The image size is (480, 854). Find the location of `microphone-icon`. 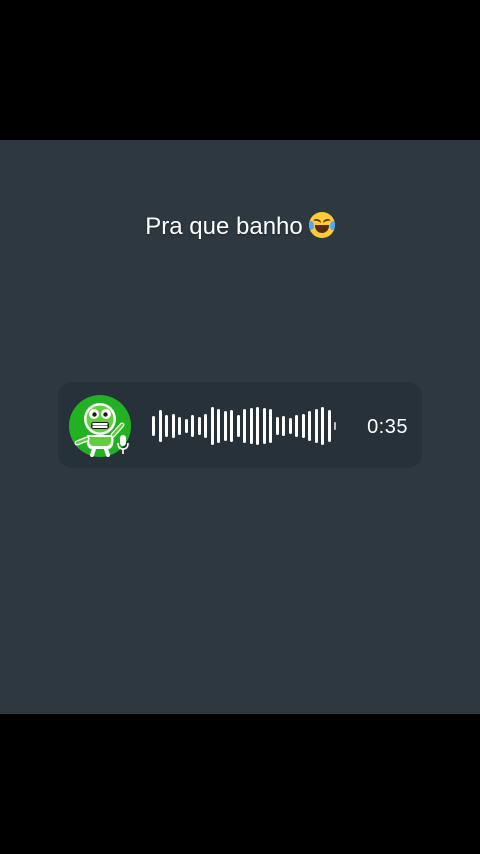

microphone-icon is located at coordinates (123, 445).